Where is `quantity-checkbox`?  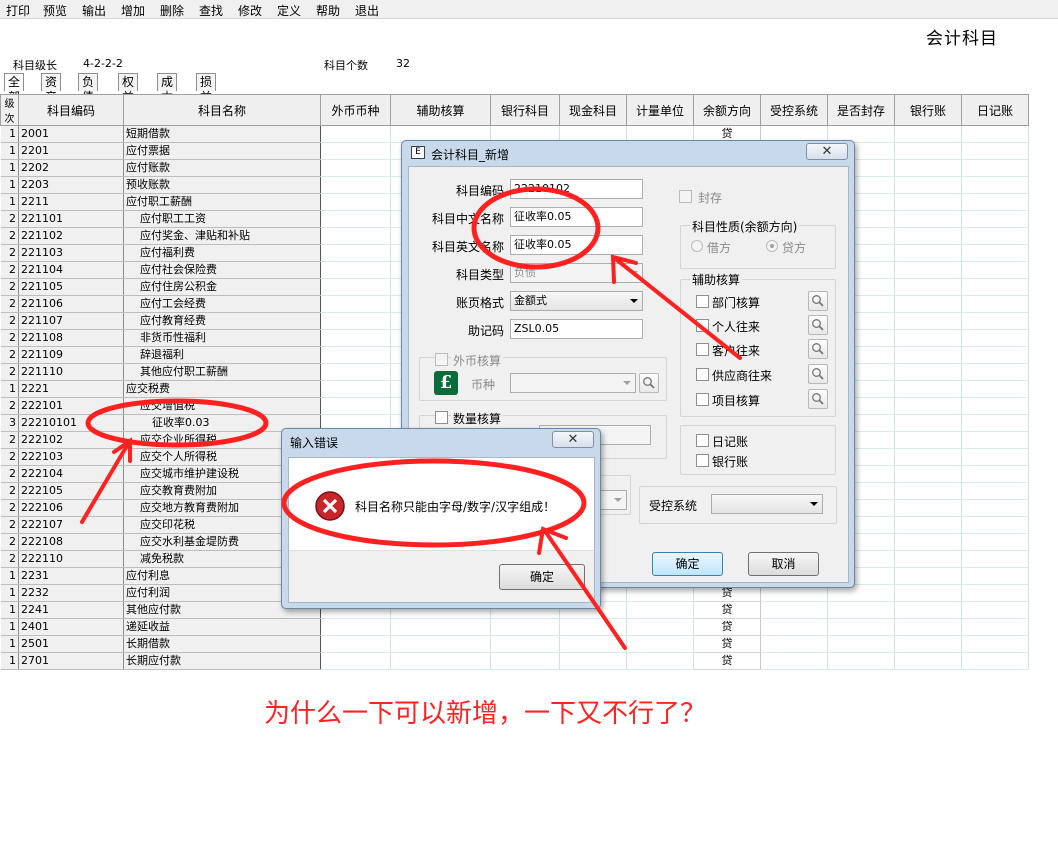
quantity-checkbox is located at coordinates (441, 417).